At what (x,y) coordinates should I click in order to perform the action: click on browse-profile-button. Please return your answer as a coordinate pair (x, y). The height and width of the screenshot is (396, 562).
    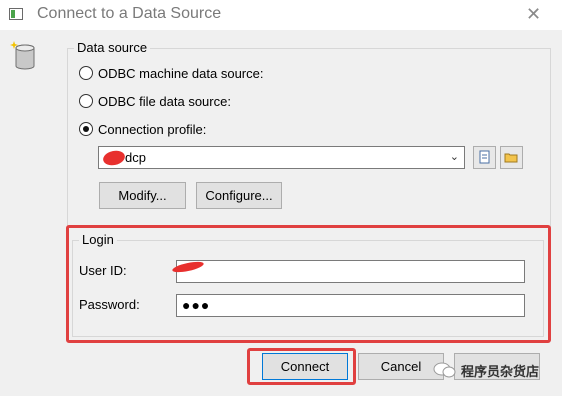
    Looking at the image, I should click on (511, 157).